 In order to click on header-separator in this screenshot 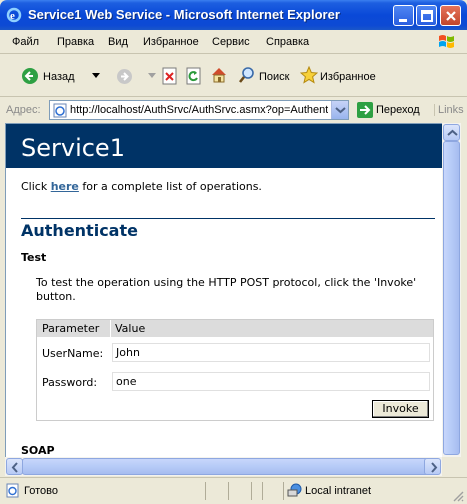, I will do `click(110, 328)`.